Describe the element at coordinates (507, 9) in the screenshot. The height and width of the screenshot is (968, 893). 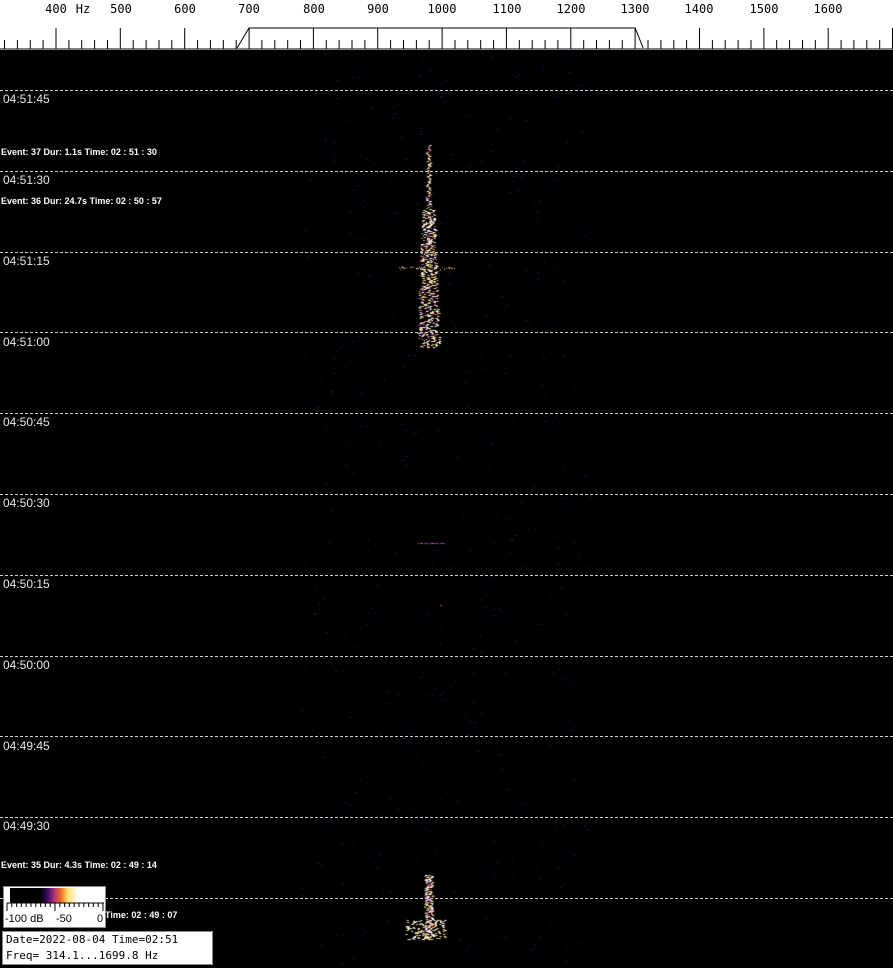
I see `freq-tick-label: 1100` at that location.